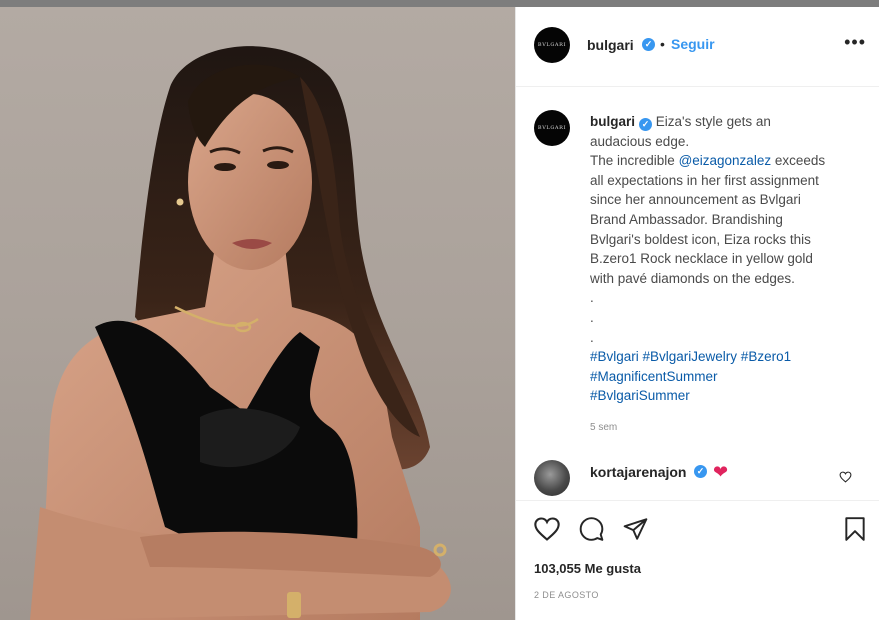 The width and height of the screenshot is (879, 620). What do you see at coordinates (855, 42) in the screenshot?
I see `more-options-icon: •••` at bounding box center [855, 42].